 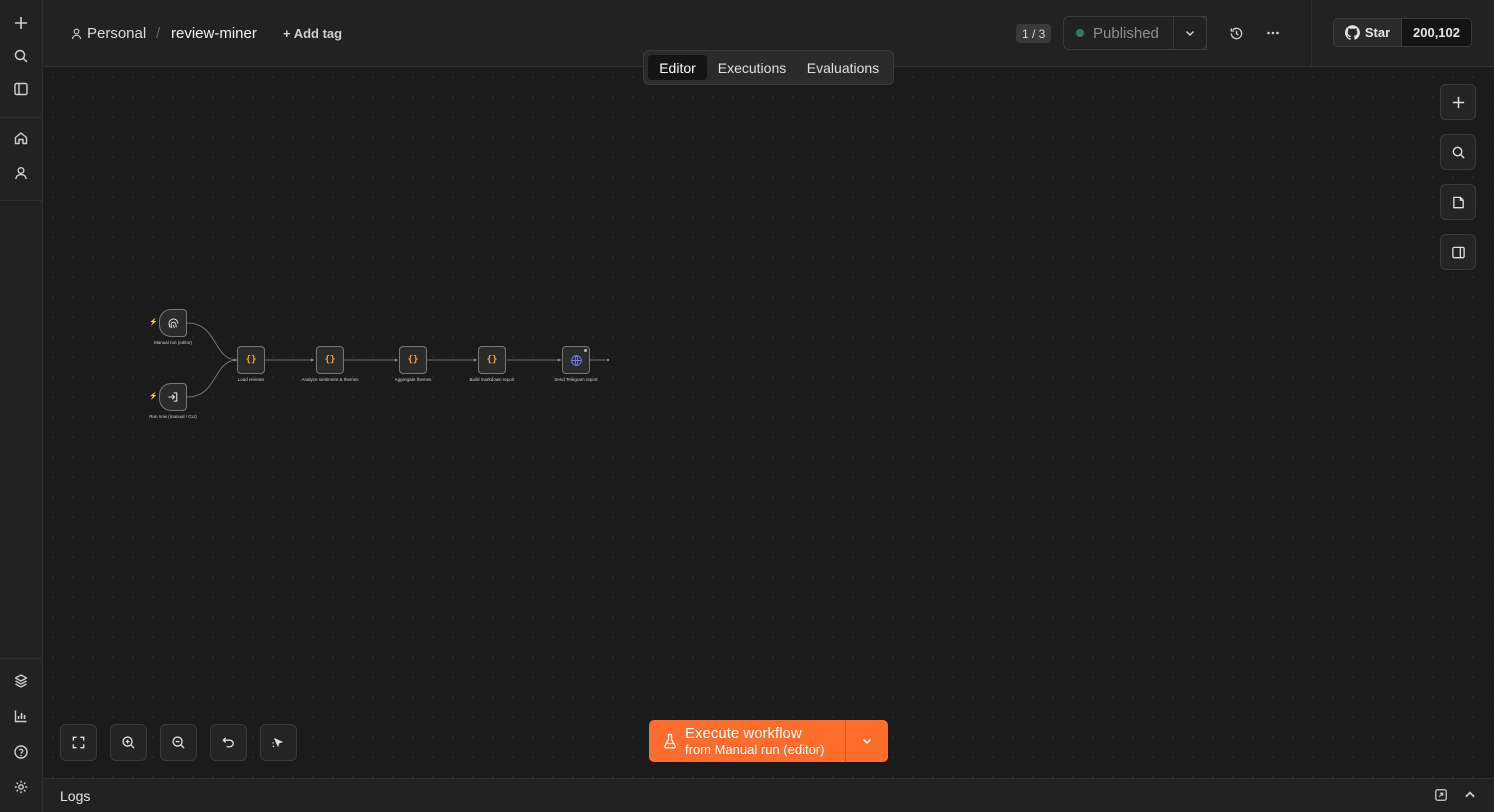 I want to click on node-aggregate-themes: {}, so click(x=413, y=360).